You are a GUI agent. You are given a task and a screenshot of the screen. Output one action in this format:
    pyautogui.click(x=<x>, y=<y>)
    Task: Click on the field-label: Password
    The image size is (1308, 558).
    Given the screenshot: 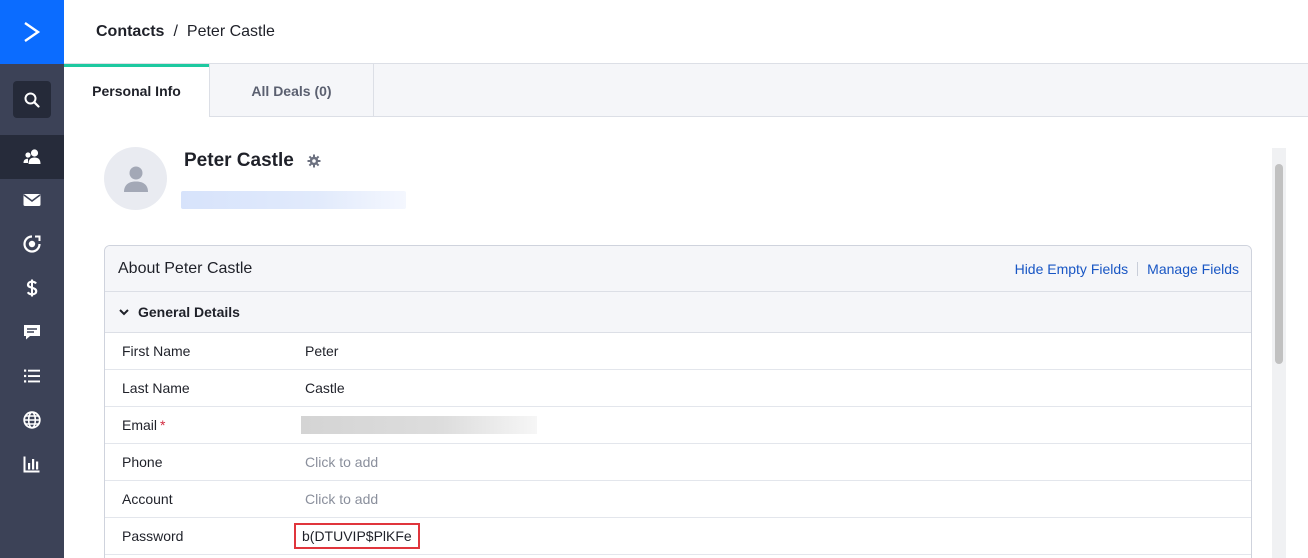 What is the action you would take?
    pyautogui.click(x=153, y=536)
    